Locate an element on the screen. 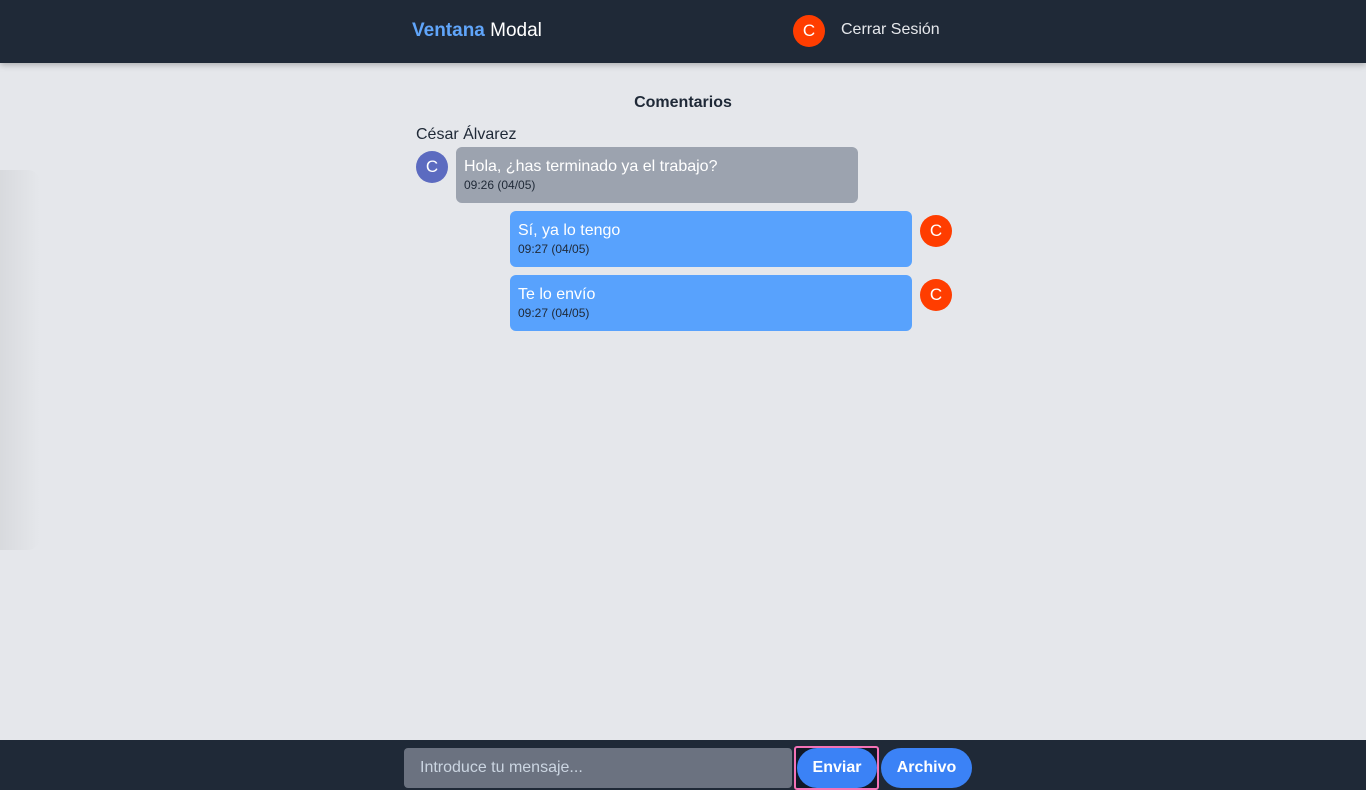 The image size is (1366, 790). message-input is located at coordinates (598, 768).